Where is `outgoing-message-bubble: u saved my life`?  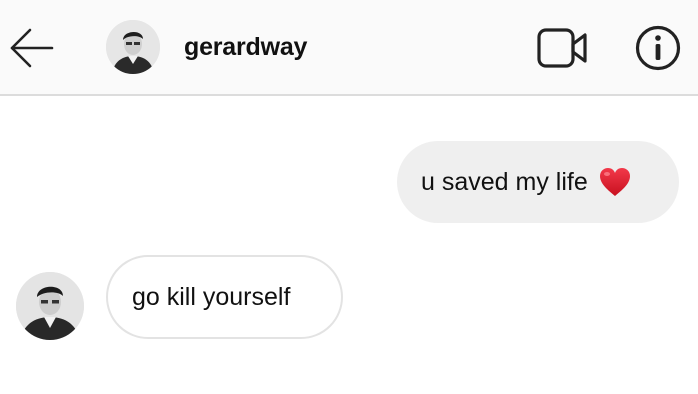 outgoing-message-bubble: u saved my life is located at coordinates (538, 182).